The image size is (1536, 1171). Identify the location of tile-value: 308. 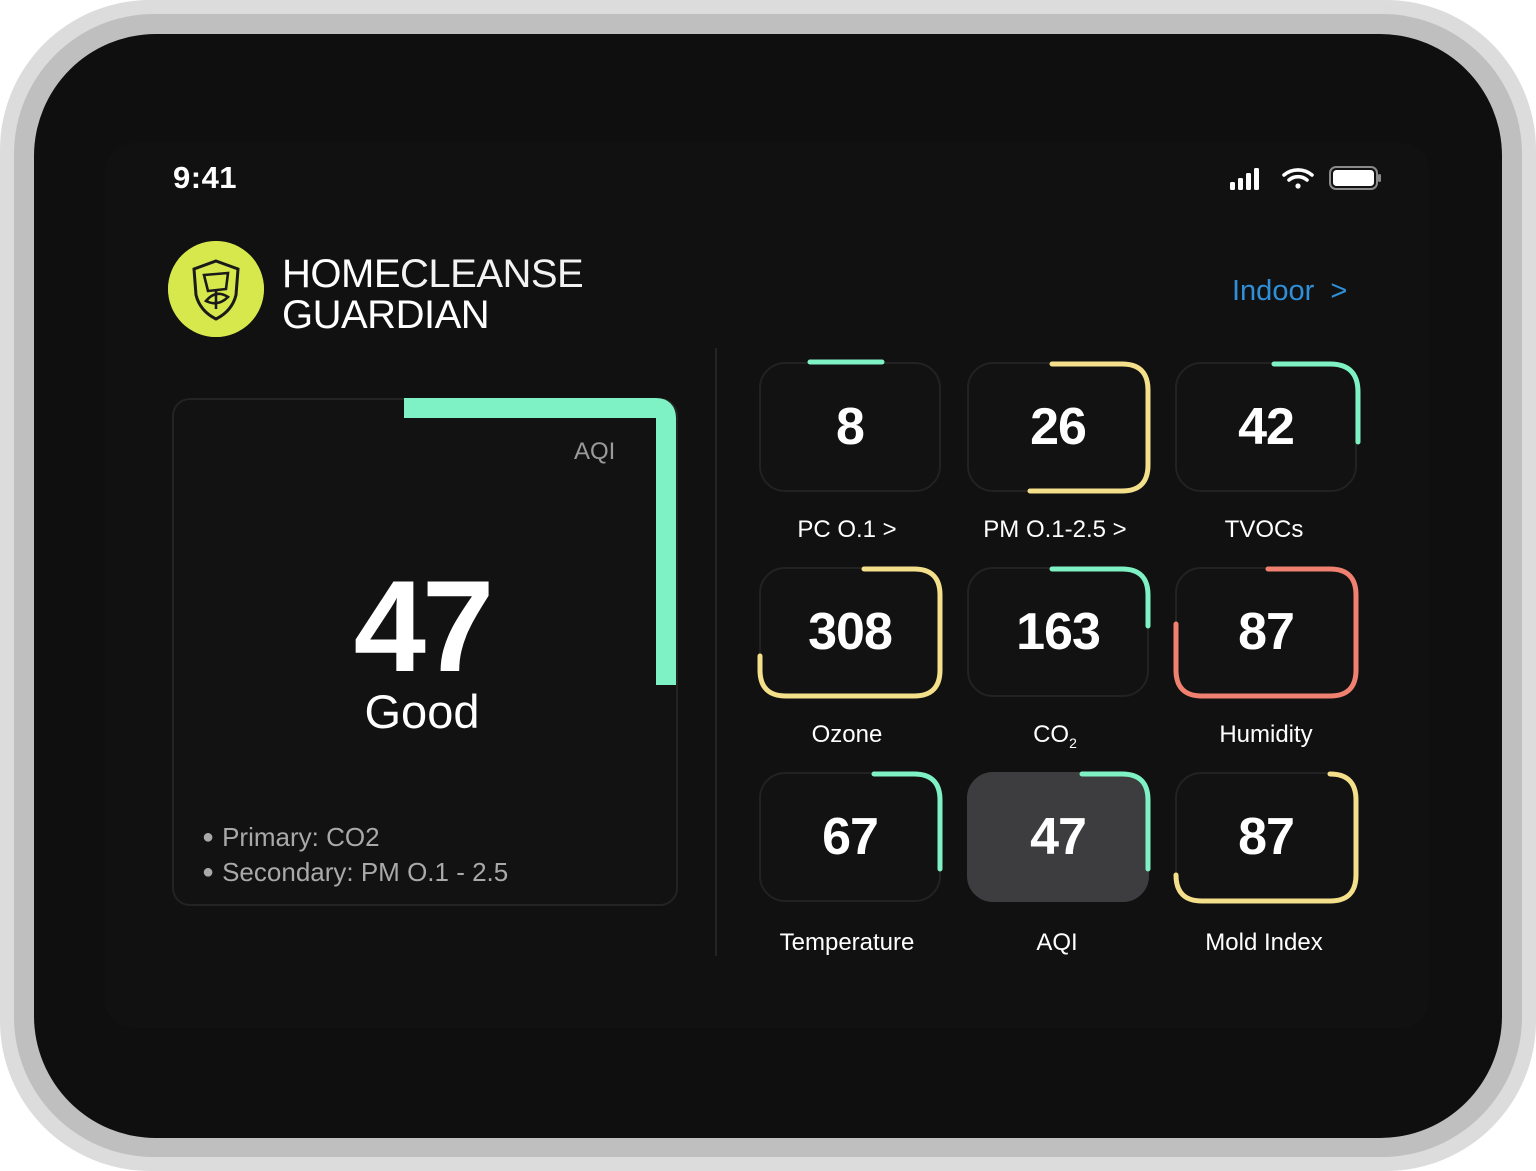
(850, 632).